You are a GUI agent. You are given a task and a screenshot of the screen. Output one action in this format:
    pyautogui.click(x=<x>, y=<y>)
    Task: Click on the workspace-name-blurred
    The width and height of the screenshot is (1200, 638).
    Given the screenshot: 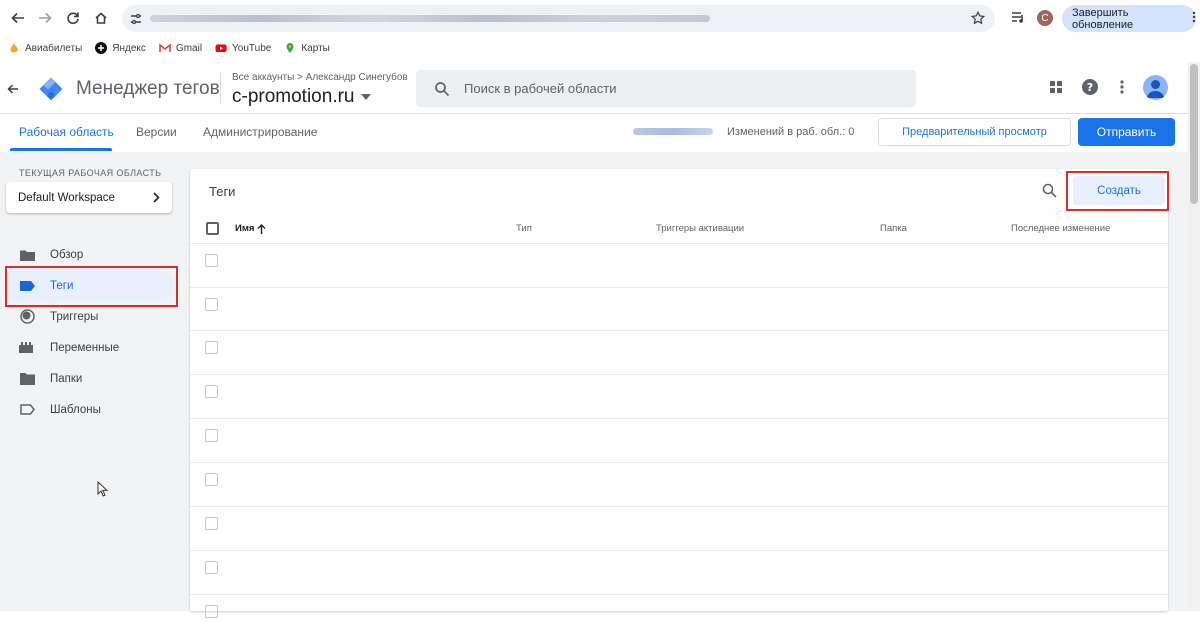 What is the action you would take?
    pyautogui.click(x=673, y=131)
    